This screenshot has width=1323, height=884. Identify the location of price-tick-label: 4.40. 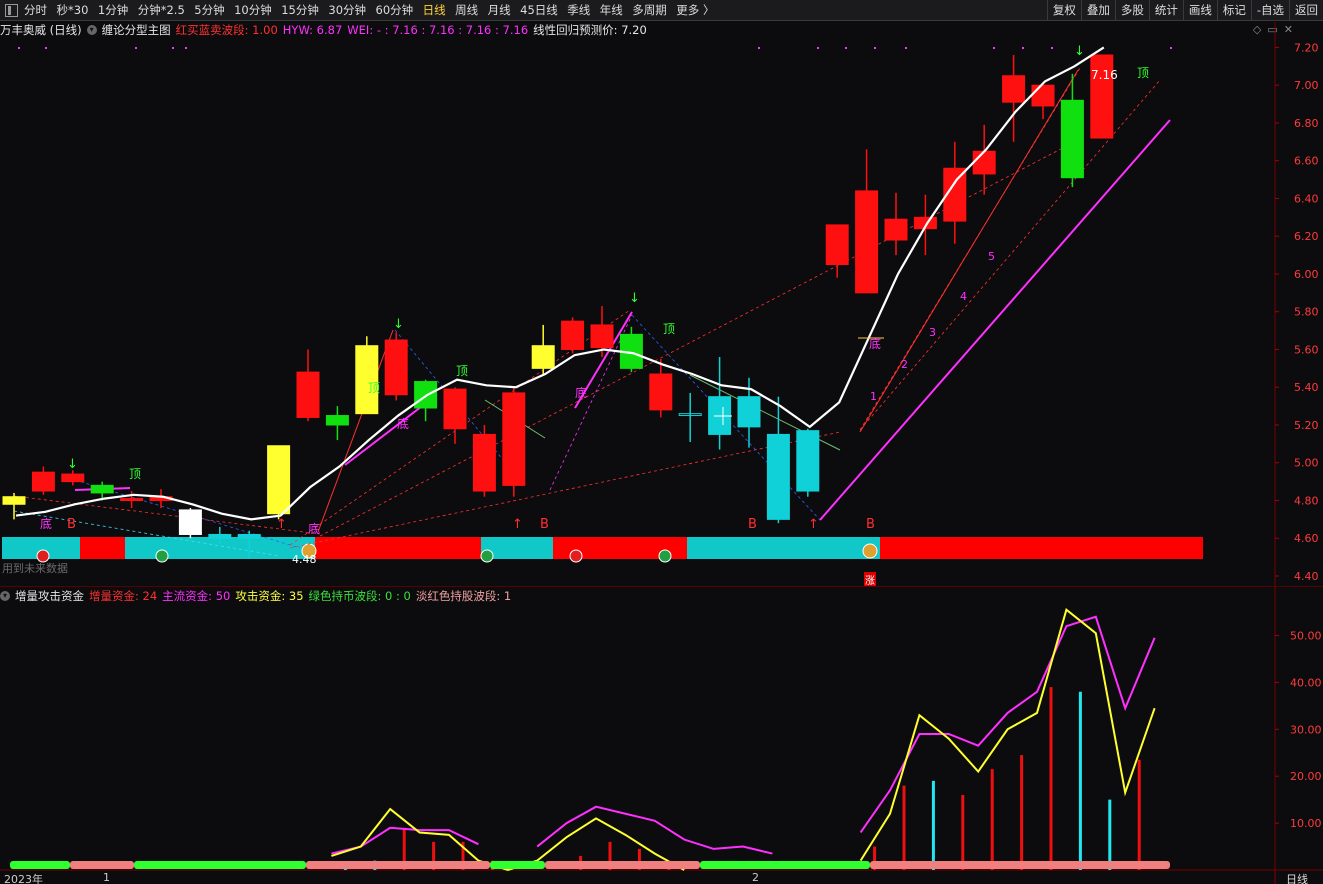
(1306, 576).